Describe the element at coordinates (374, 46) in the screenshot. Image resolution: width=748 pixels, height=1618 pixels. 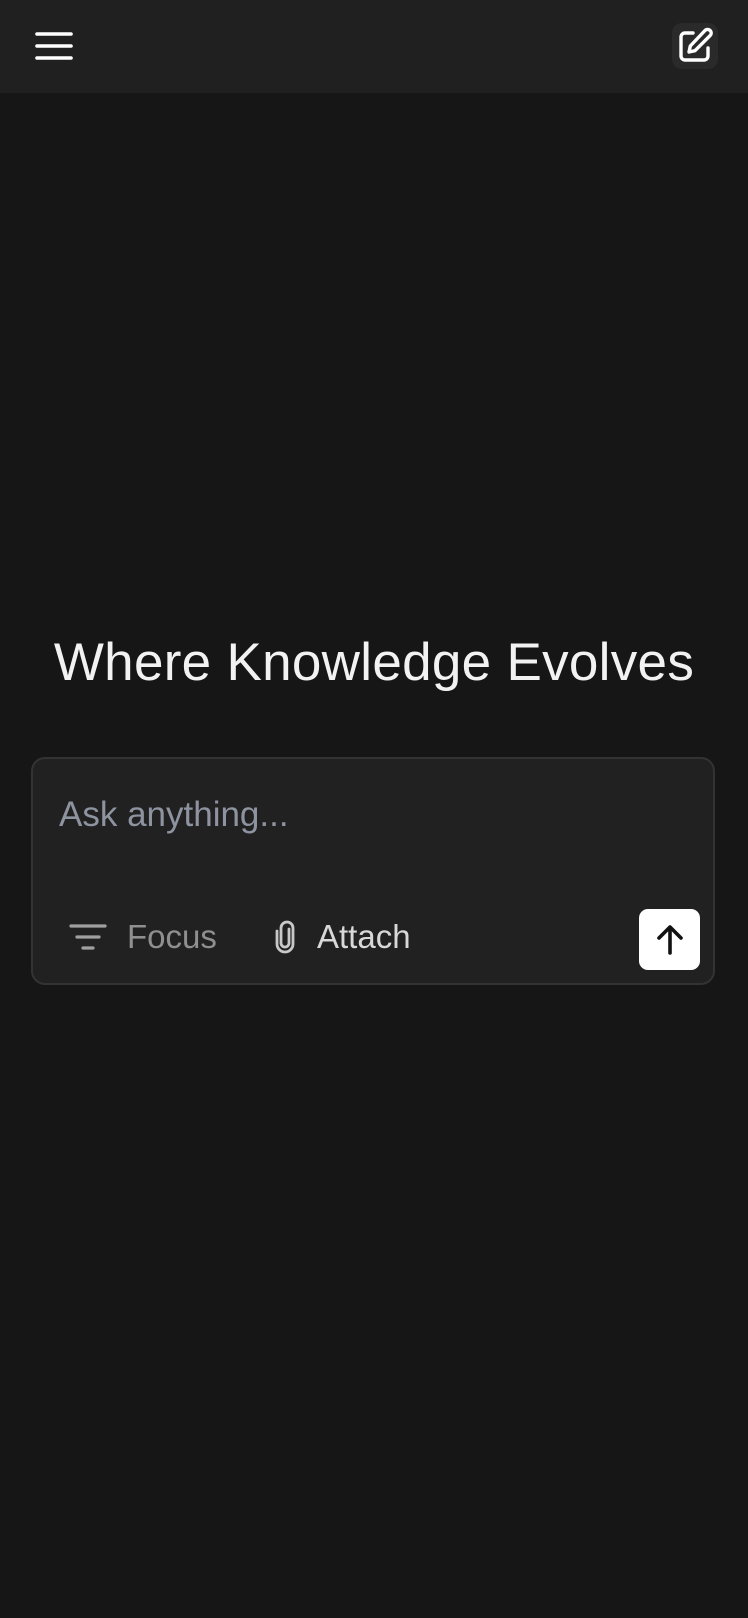
I see `top-bar` at that location.